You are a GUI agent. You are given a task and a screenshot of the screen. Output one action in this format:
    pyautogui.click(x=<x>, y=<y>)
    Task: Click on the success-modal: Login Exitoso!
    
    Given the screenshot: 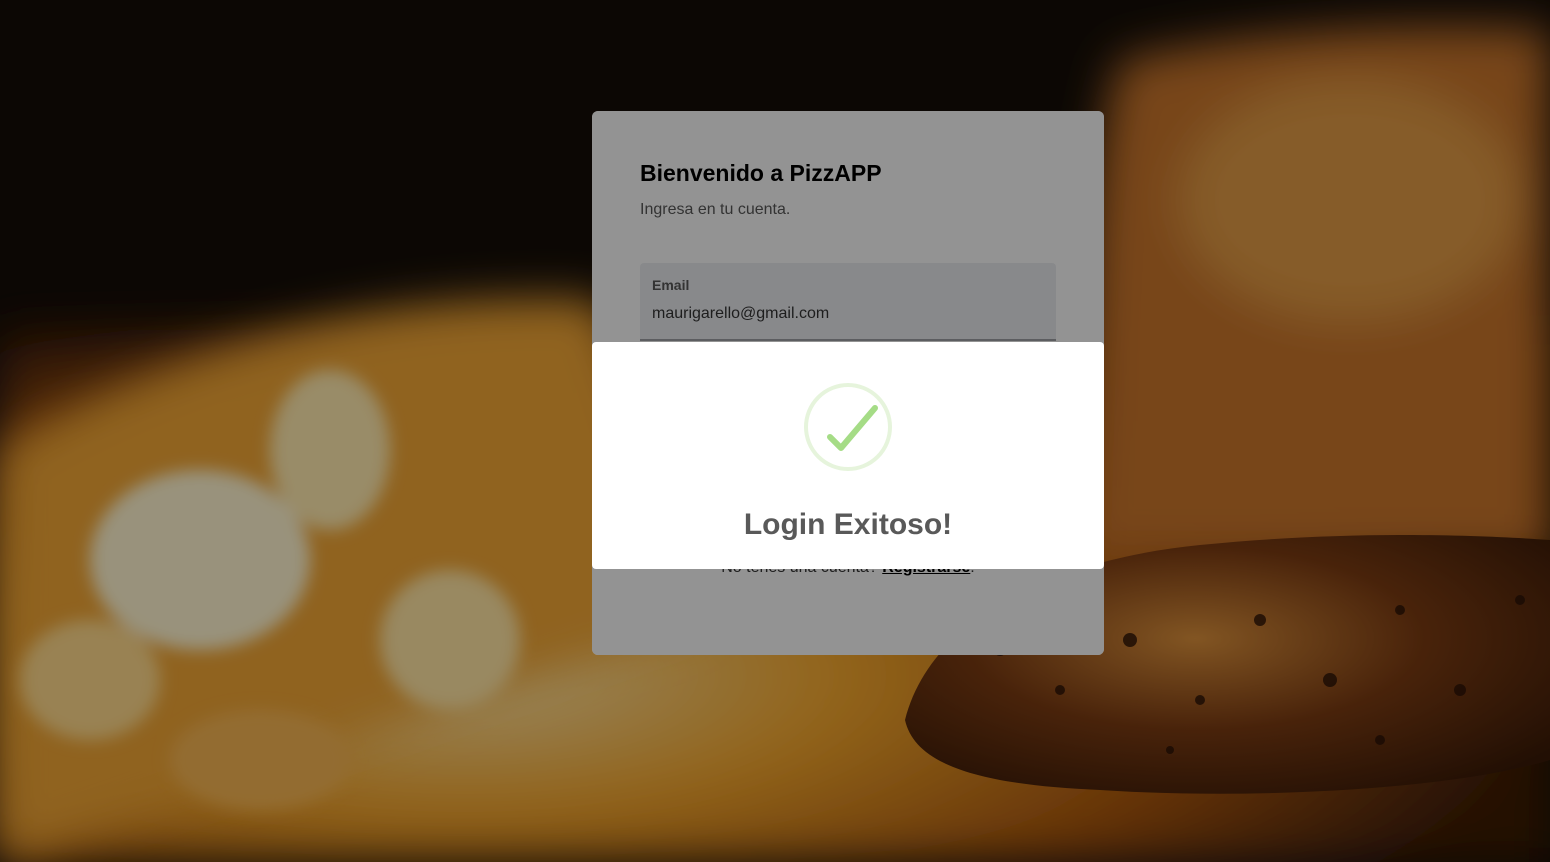 What is the action you would take?
    pyautogui.click(x=848, y=455)
    